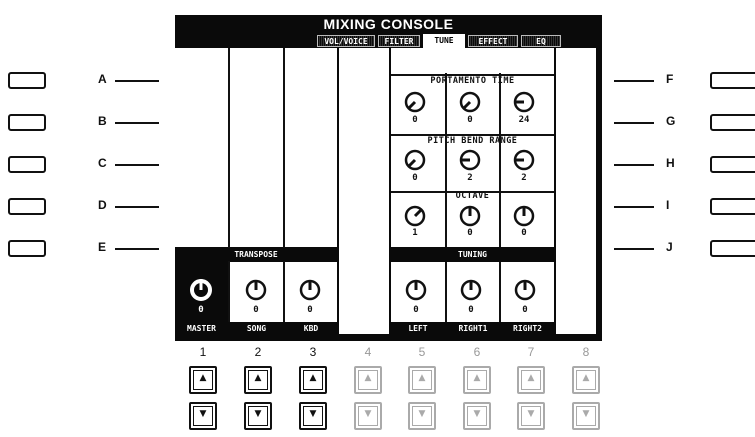  What do you see at coordinates (576, 191) in the screenshot?
I see `far-right-panel` at bounding box center [576, 191].